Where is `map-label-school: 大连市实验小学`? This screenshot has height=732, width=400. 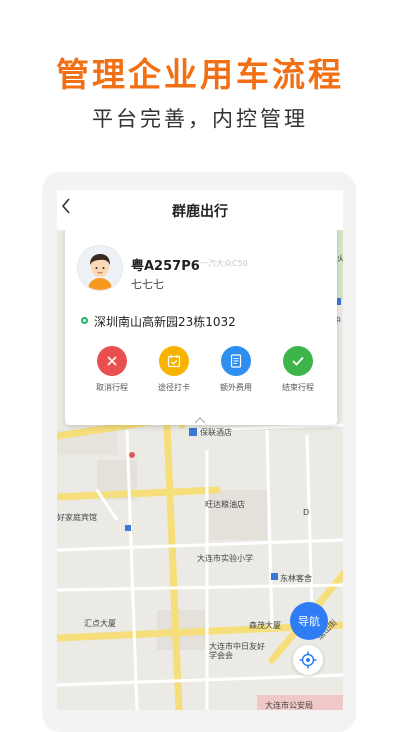
map-label-school: 大连市实验小学 is located at coordinates (225, 558).